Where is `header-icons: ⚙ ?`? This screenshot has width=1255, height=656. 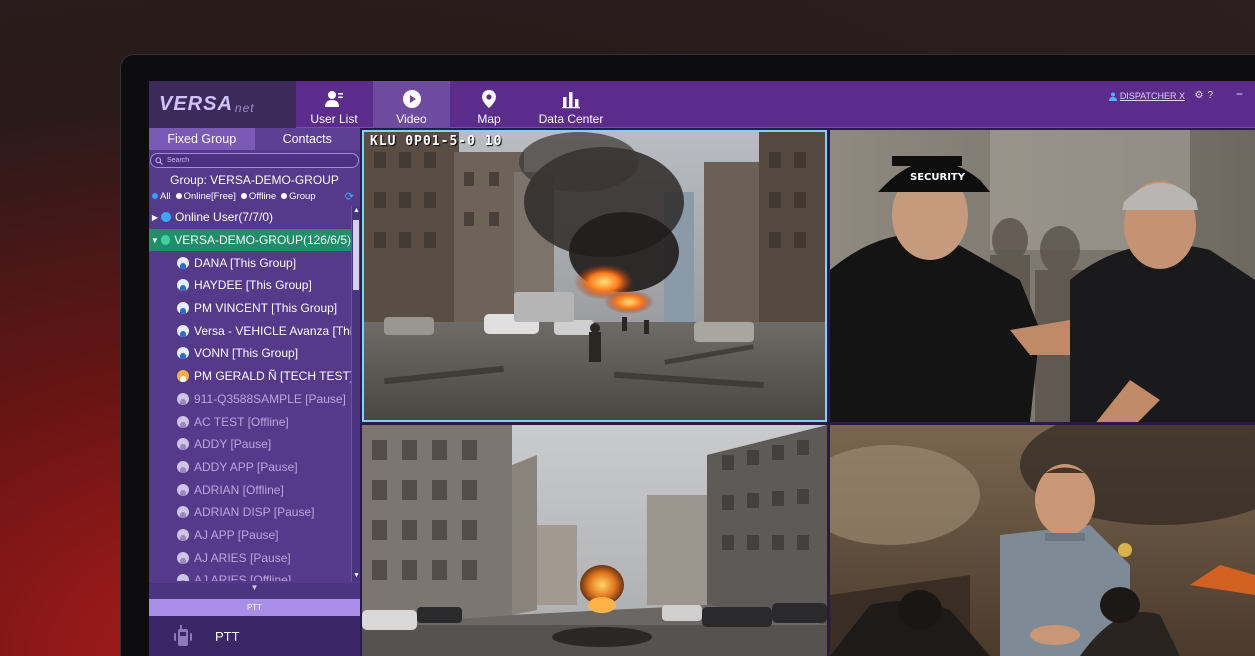 header-icons: ⚙ ? is located at coordinates (1203, 95).